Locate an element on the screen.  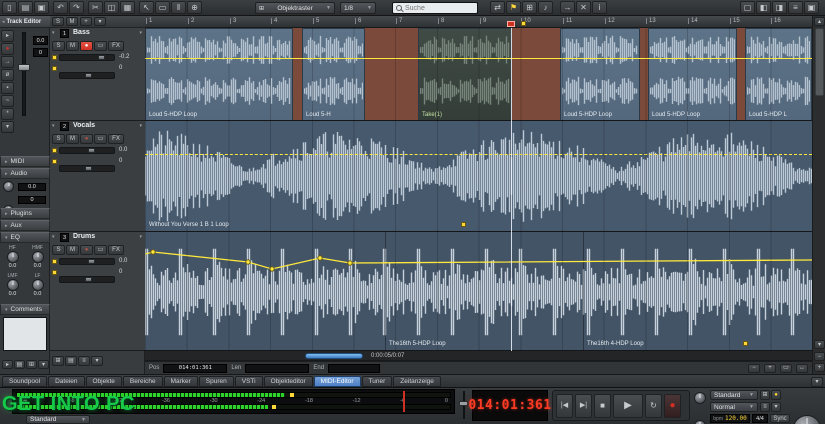
lock-button: ▪ is located at coordinates (7, 88).